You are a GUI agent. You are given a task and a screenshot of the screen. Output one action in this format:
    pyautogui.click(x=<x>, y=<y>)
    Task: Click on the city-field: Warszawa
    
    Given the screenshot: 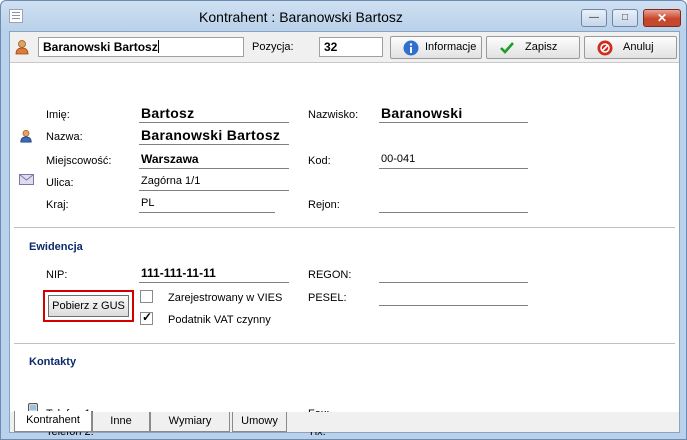 What is the action you would take?
    pyautogui.click(x=214, y=160)
    